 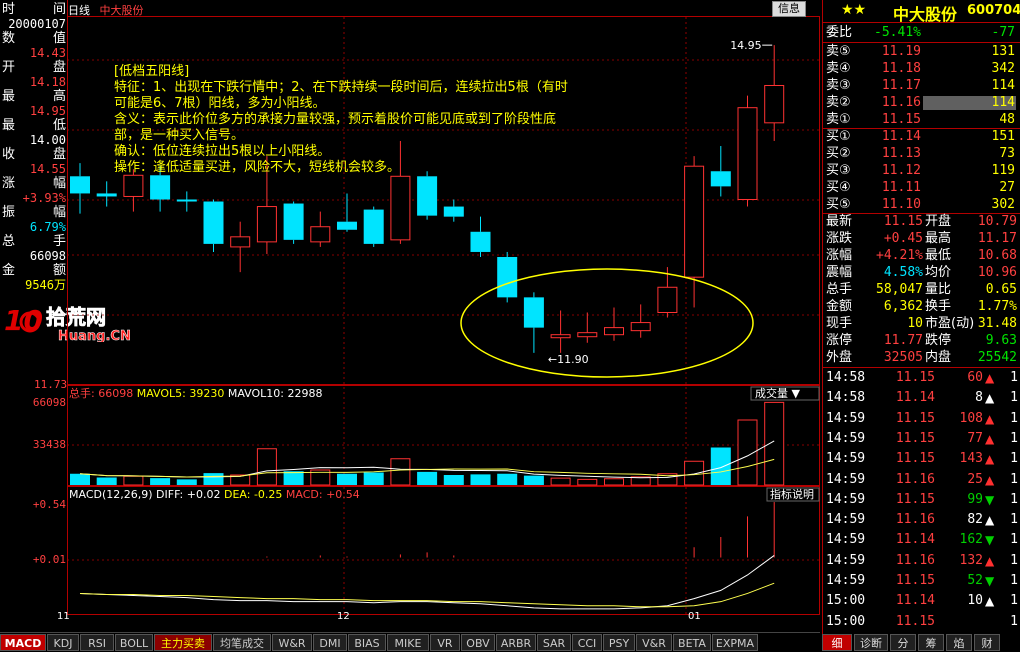 What do you see at coordinates (975, 520) in the screenshot?
I see `tick-volume: 82` at bounding box center [975, 520].